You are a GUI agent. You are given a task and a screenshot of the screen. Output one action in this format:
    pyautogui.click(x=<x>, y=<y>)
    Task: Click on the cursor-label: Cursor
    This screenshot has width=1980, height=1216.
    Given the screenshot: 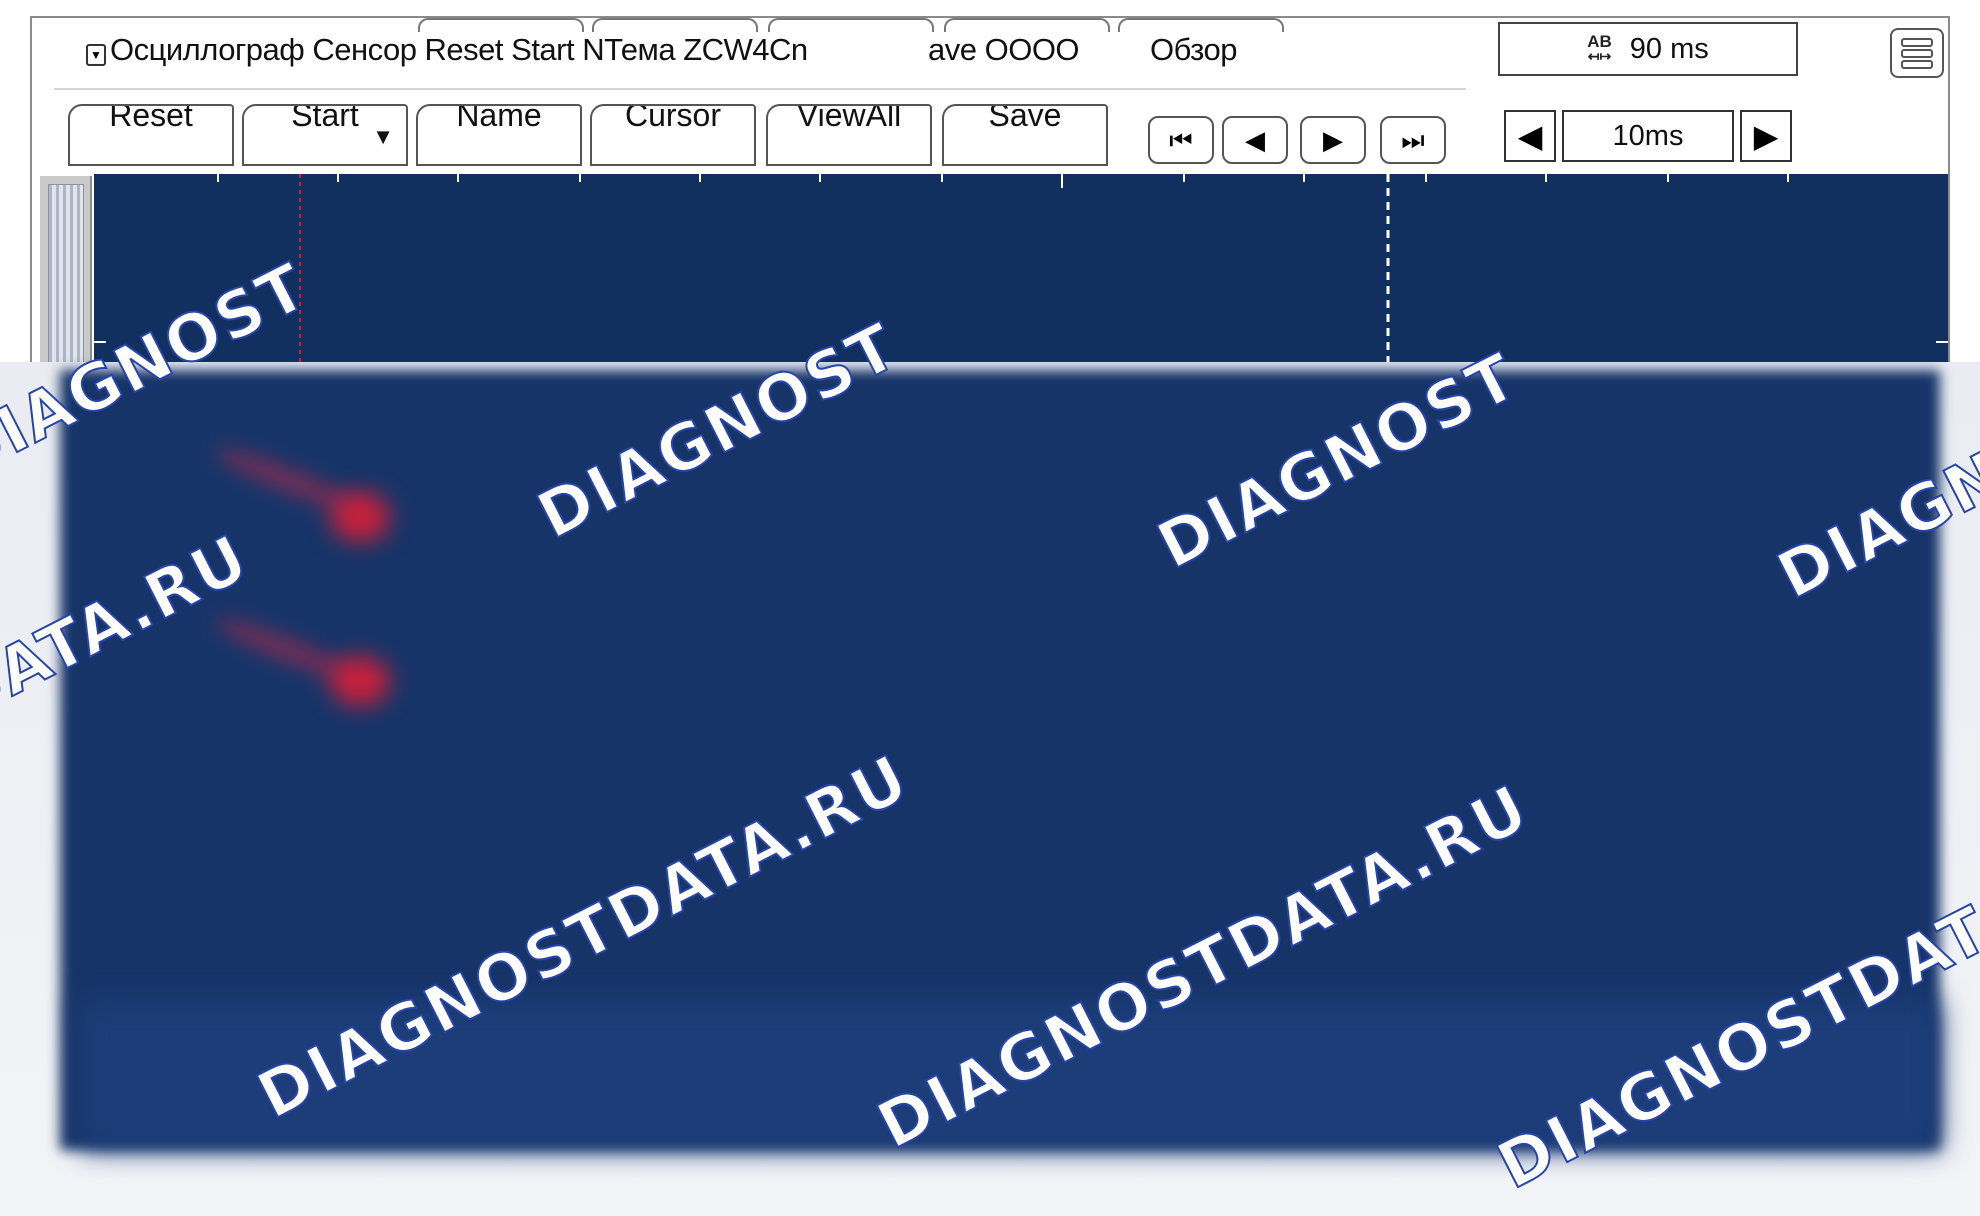 What is the action you would take?
    pyautogui.click(x=672, y=118)
    